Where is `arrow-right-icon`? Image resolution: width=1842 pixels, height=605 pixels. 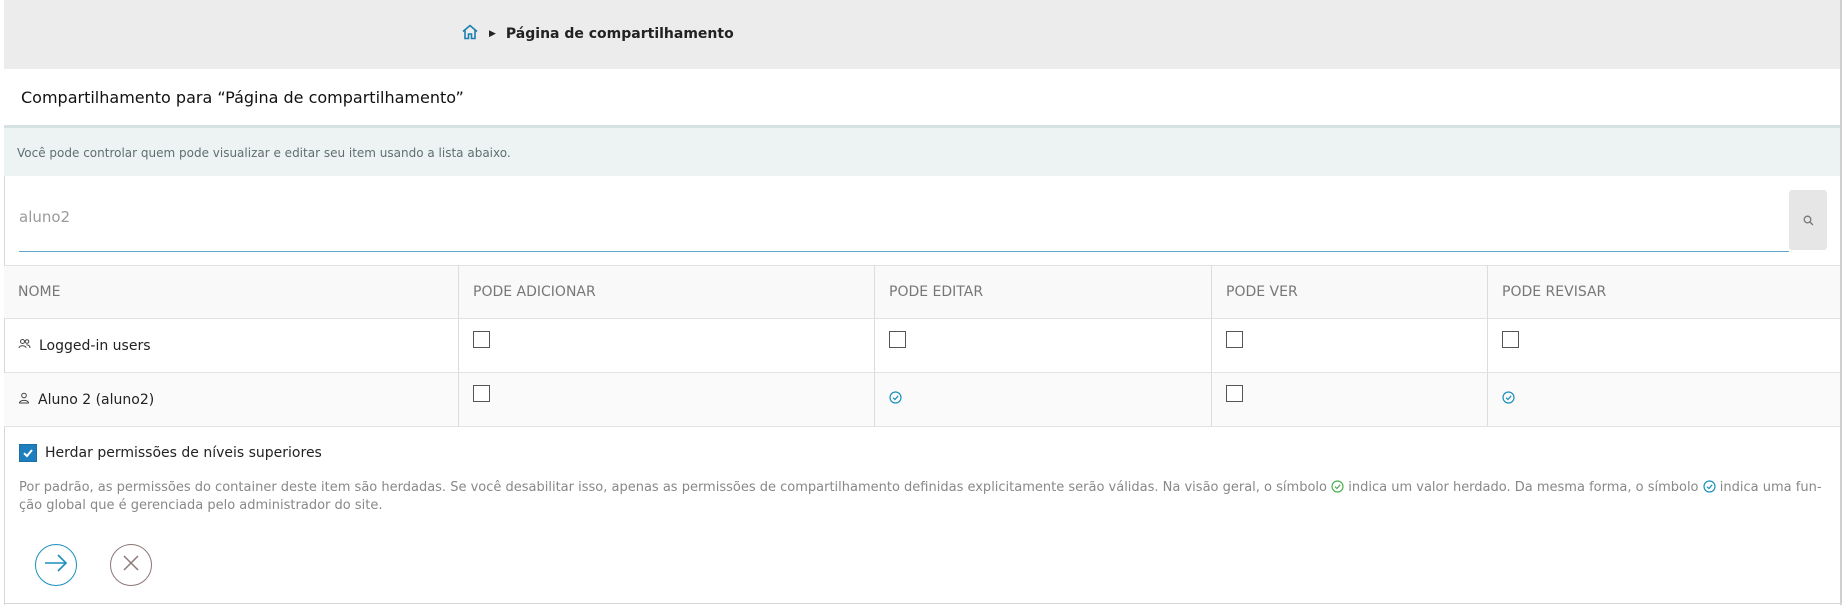
arrow-right-icon is located at coordinates (56, 565).